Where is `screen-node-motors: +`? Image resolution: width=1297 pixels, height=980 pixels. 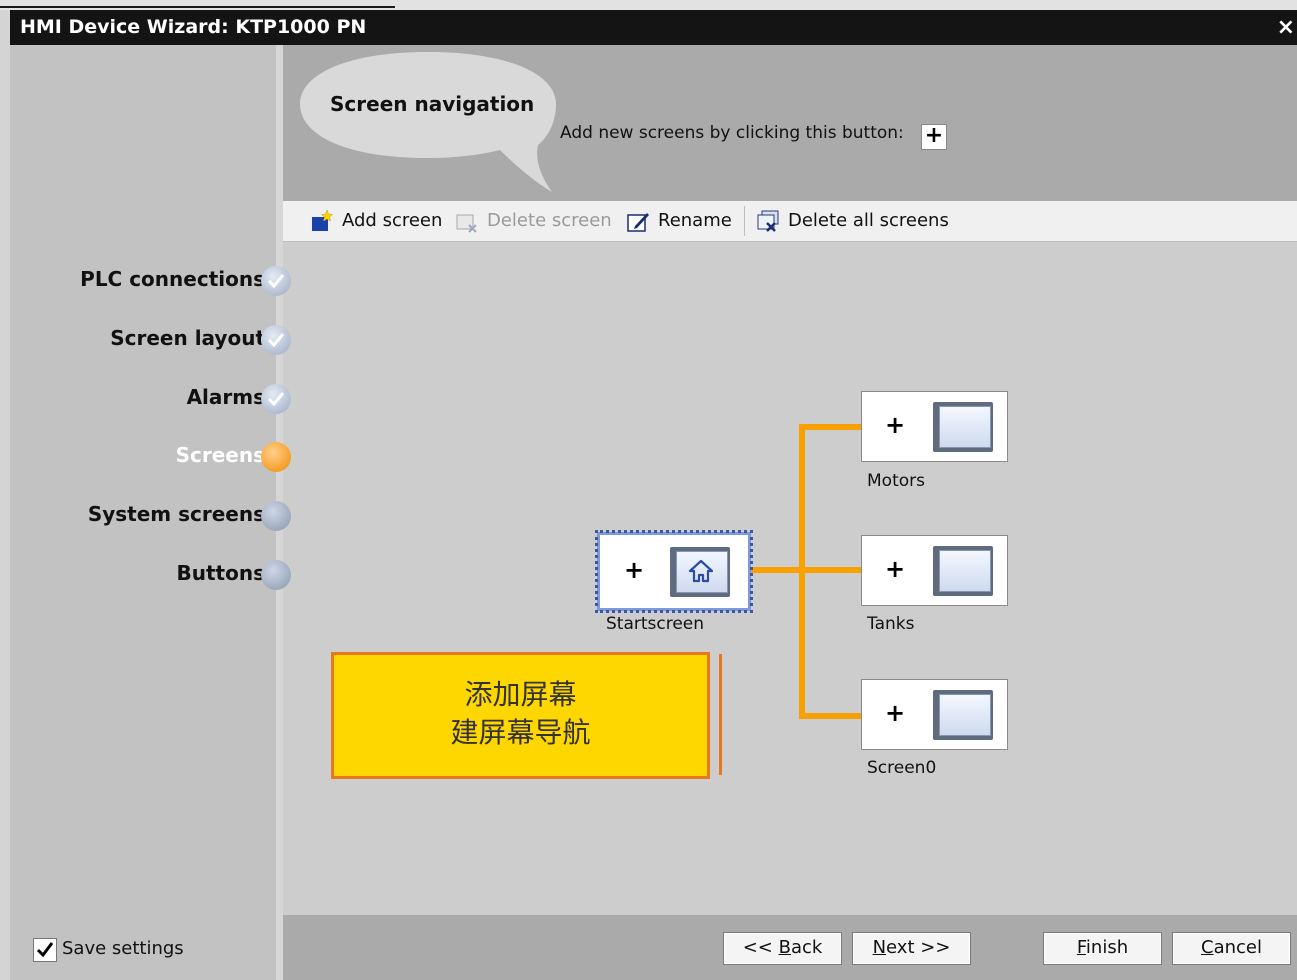 screen-node-motors: + is located at coordinates (934, 426).